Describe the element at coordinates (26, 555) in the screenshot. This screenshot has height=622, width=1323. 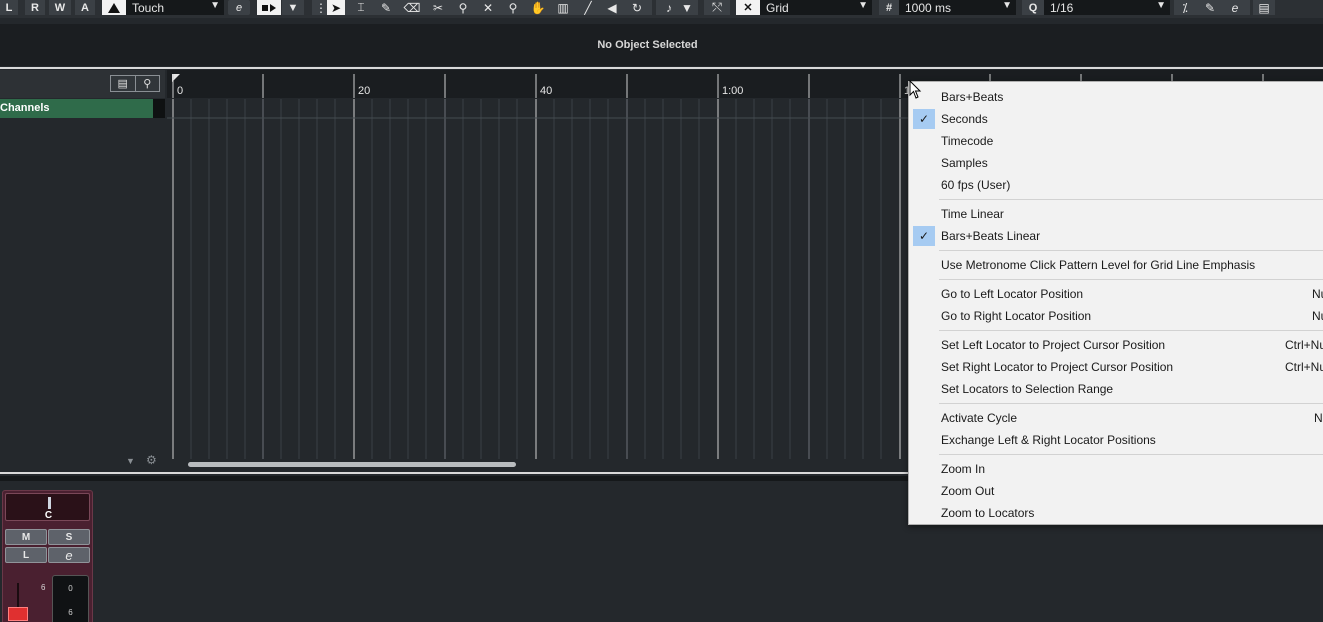
I see `listen-button: L` at that location.